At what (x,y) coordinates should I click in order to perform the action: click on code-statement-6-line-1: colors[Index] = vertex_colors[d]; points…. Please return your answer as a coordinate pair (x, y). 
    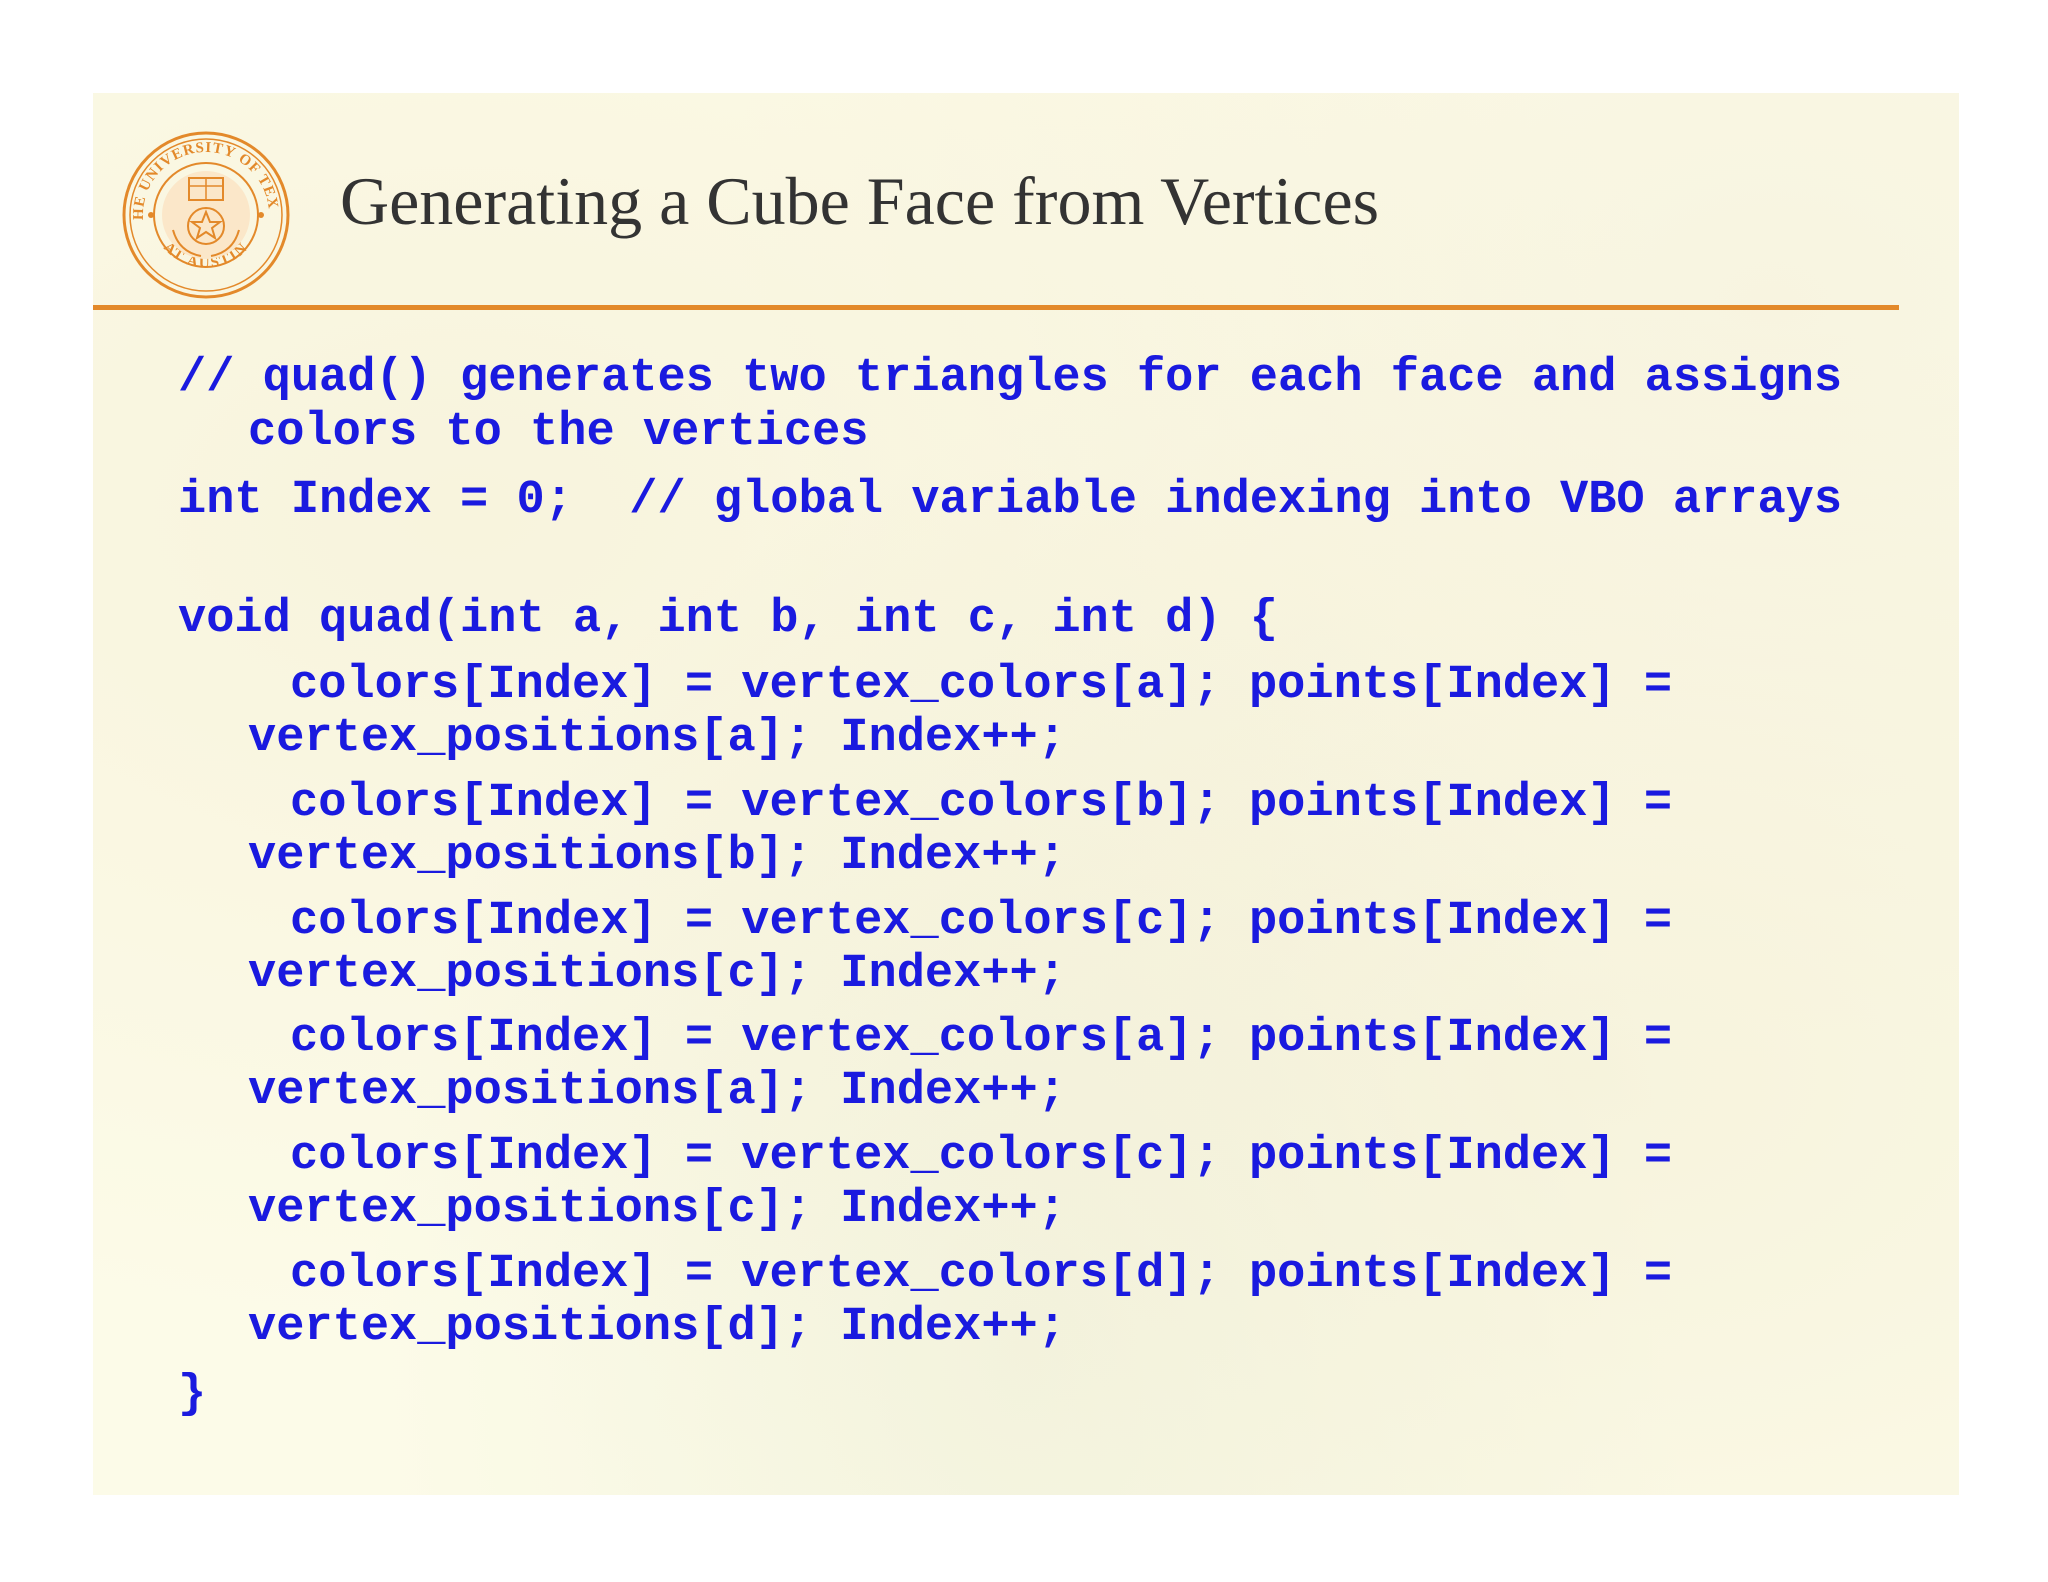
    Looking at the image, I should click on (981, 1274).